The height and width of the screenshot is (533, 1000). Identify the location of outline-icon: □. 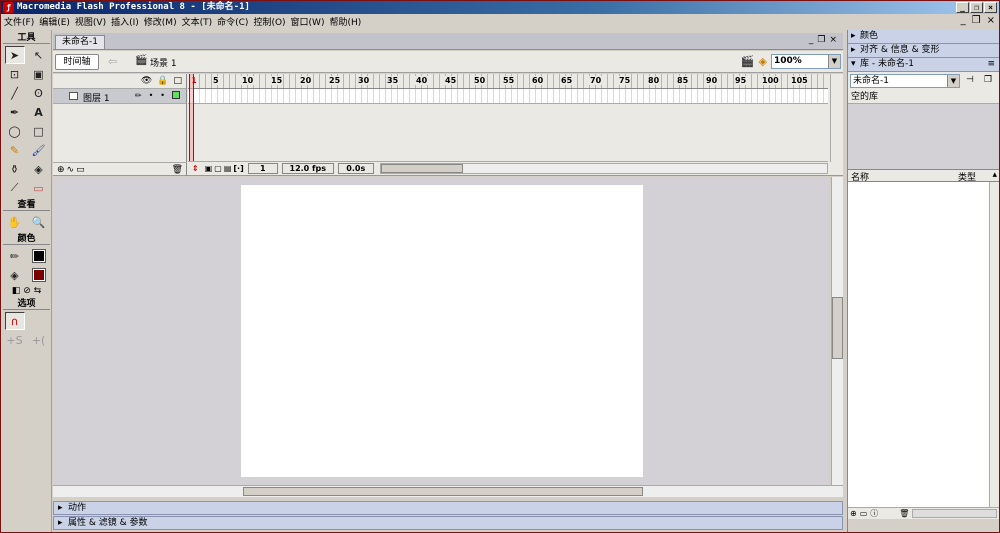
(177, 81).